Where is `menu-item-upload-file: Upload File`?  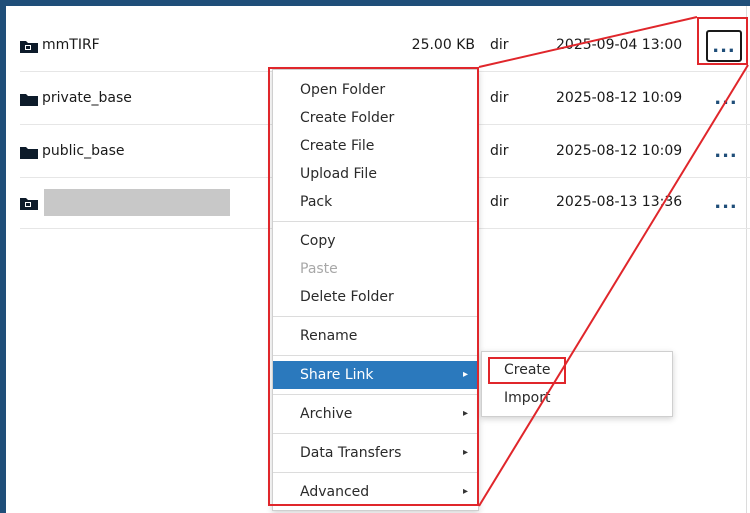 menu-item-upload-file: Upload File is located at coordinates (375, 174).